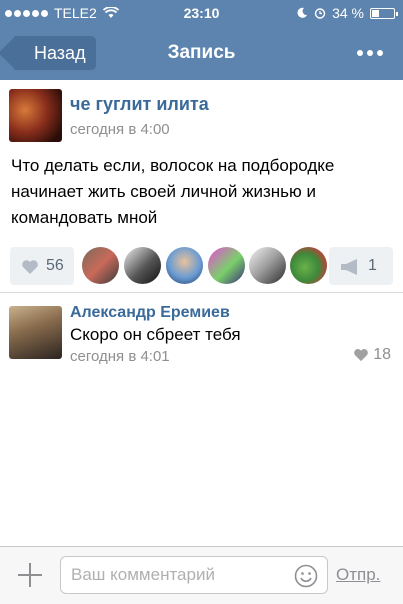 Image resolution: width=403 pixels, height=604 pixels. Describe the element at coordinates (348, 13) in the screenshot. I see `battery-percent: 34 %` at that location.